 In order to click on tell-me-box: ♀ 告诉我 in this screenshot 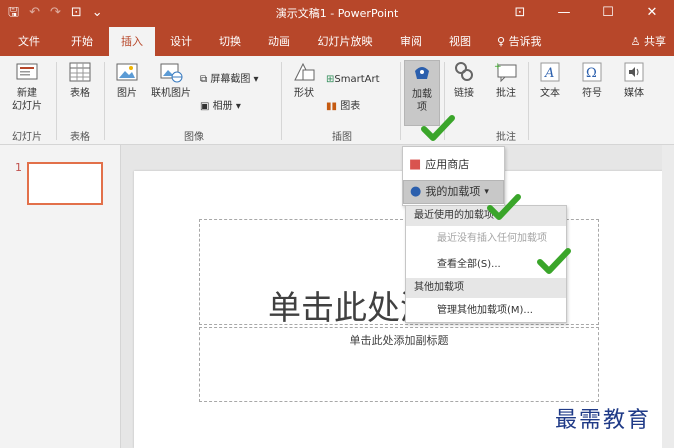, I will do `click(519, 41)`.